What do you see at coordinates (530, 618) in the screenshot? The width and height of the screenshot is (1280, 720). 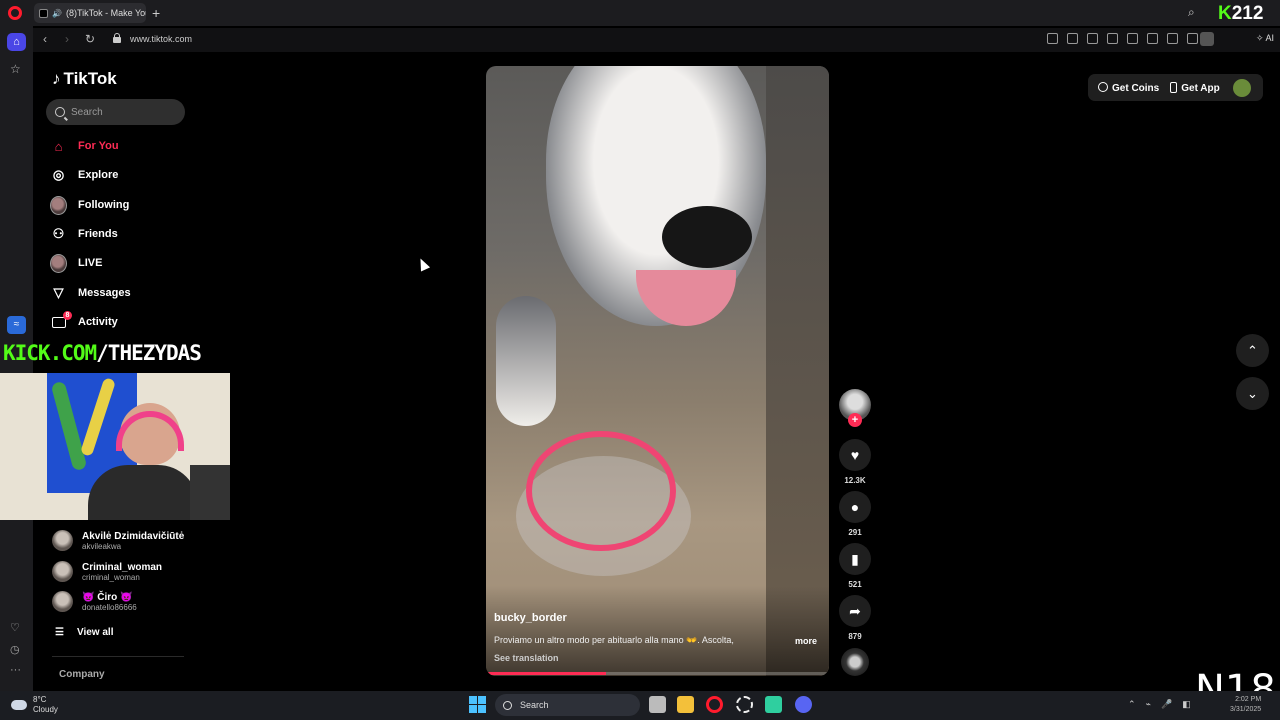 I see `video-author: bucky_border` at bounding box center [530, 618].